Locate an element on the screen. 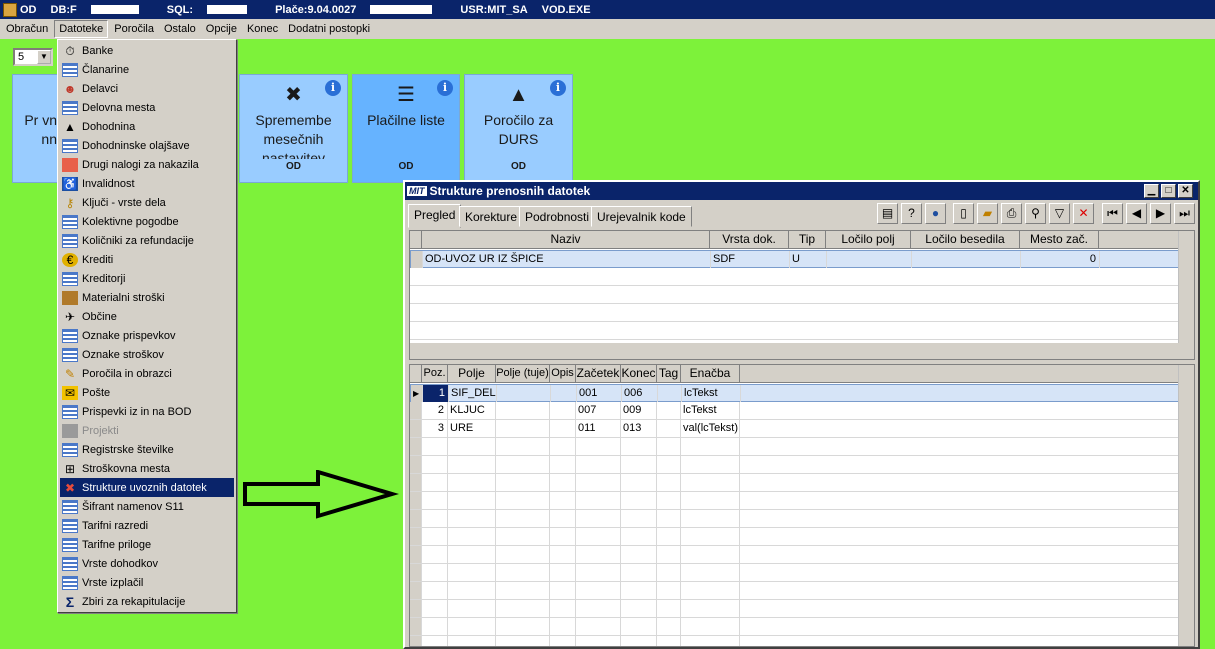 The image size is (1215, 649). menu-item-kljuci: ⚷ Ključi - vrste dela is located at coordinates (147, 202).